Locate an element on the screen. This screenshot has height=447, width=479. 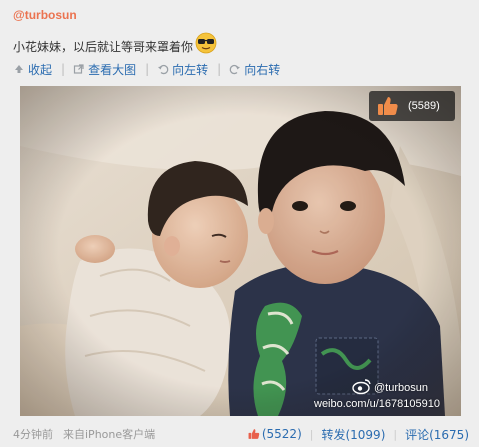
image-toolbar: 收起 | 查看大图 | 向左转 | 向右转 is located at coordinates (146, 69).